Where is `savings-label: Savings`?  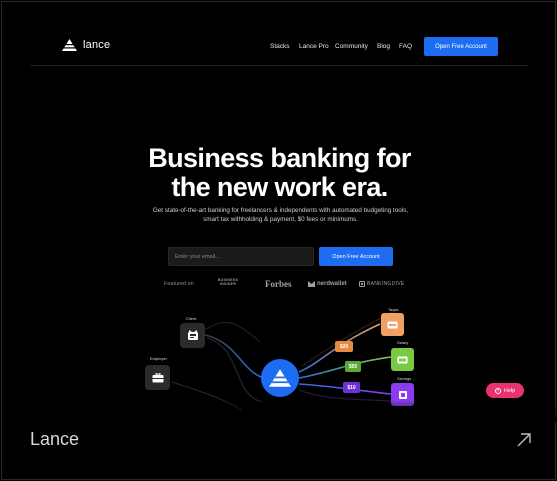
savings-label: Savings is located at coordinates (404, 378).